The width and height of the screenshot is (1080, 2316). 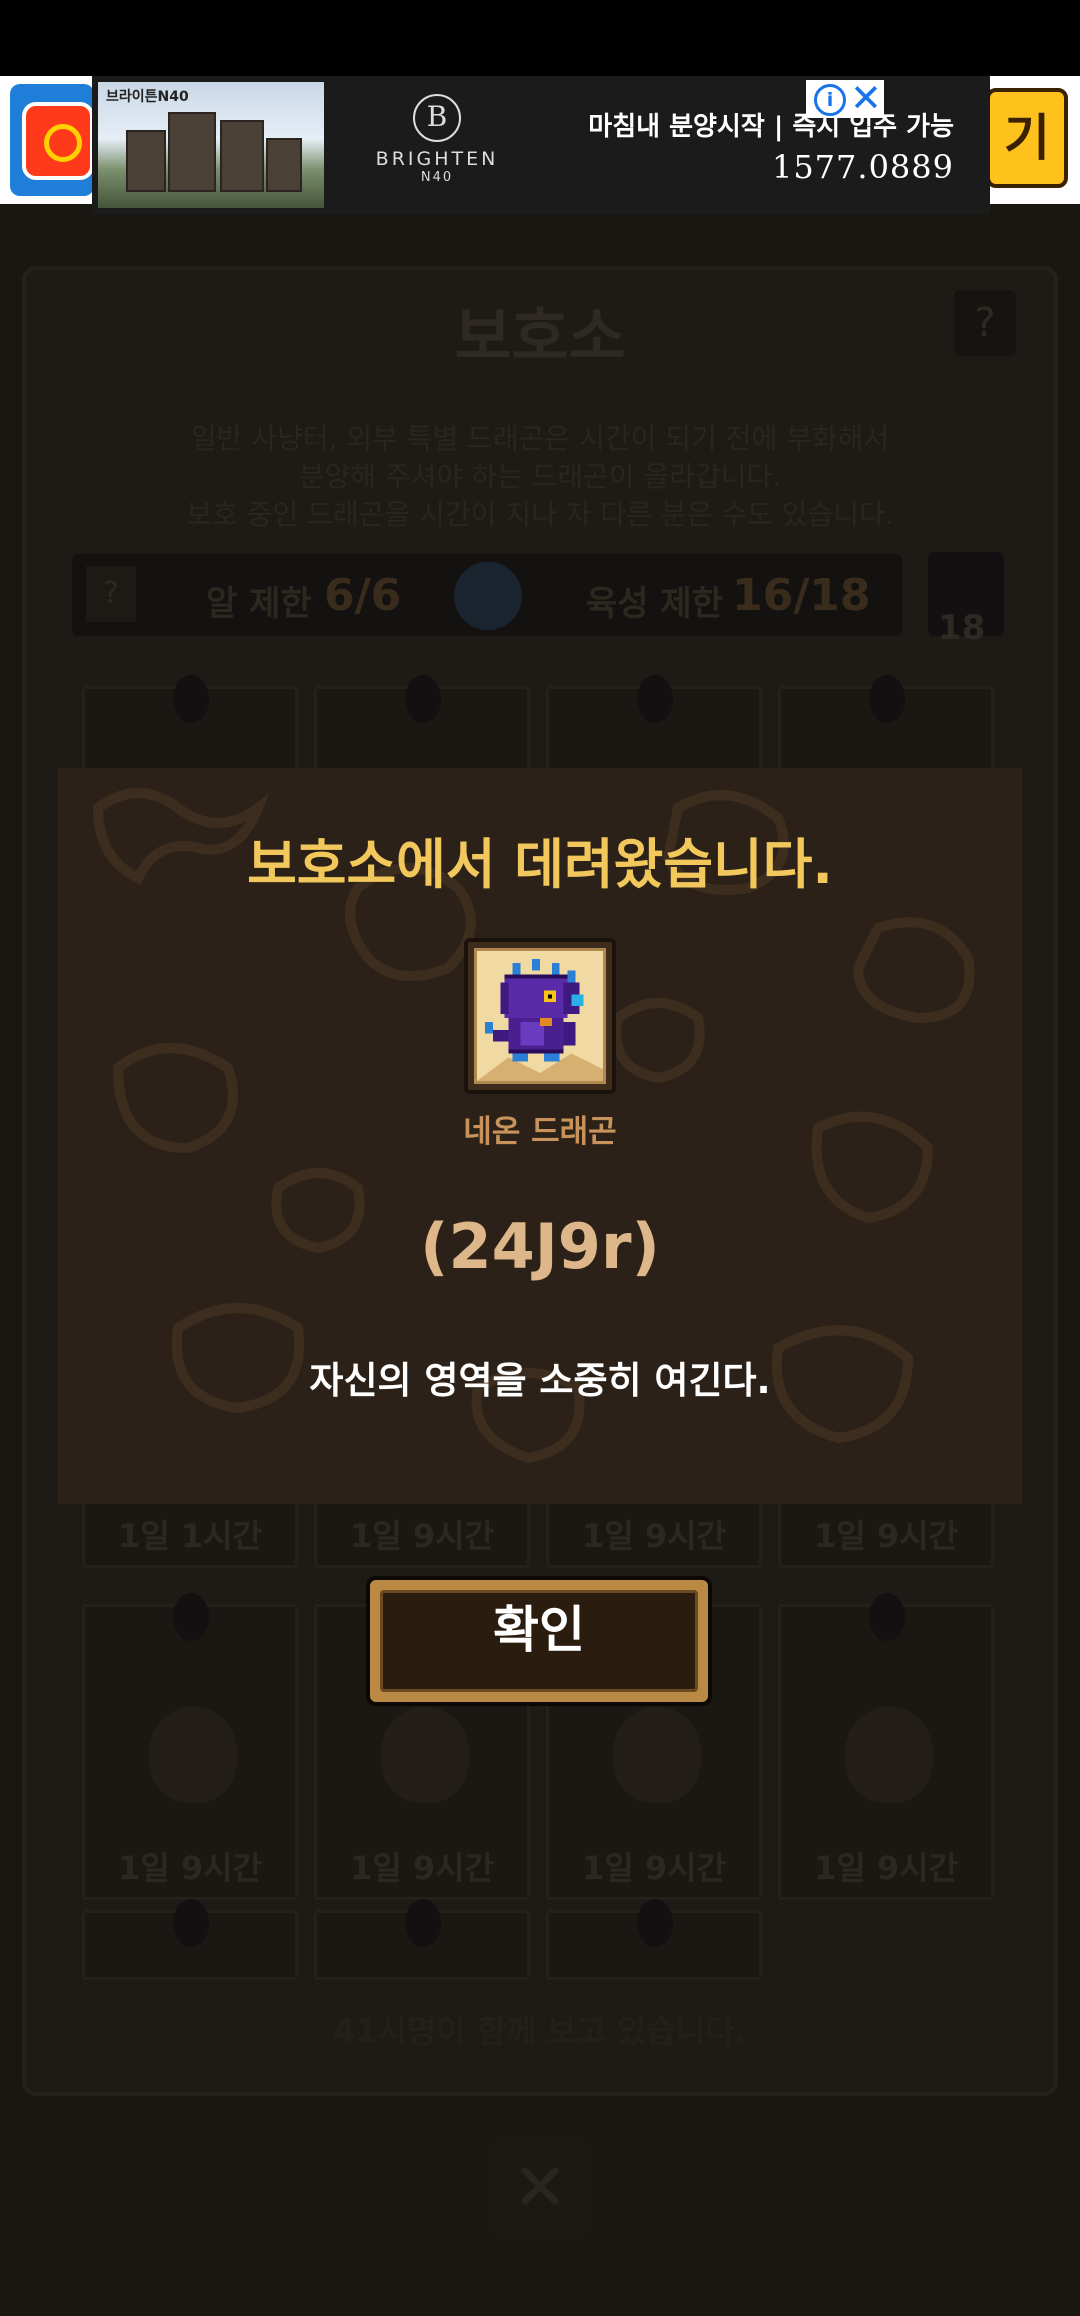 What do you see at coordinates (540, 336) in the screenshot?
I see `shelter-title: 보호소` at bounding box center [540, 336].